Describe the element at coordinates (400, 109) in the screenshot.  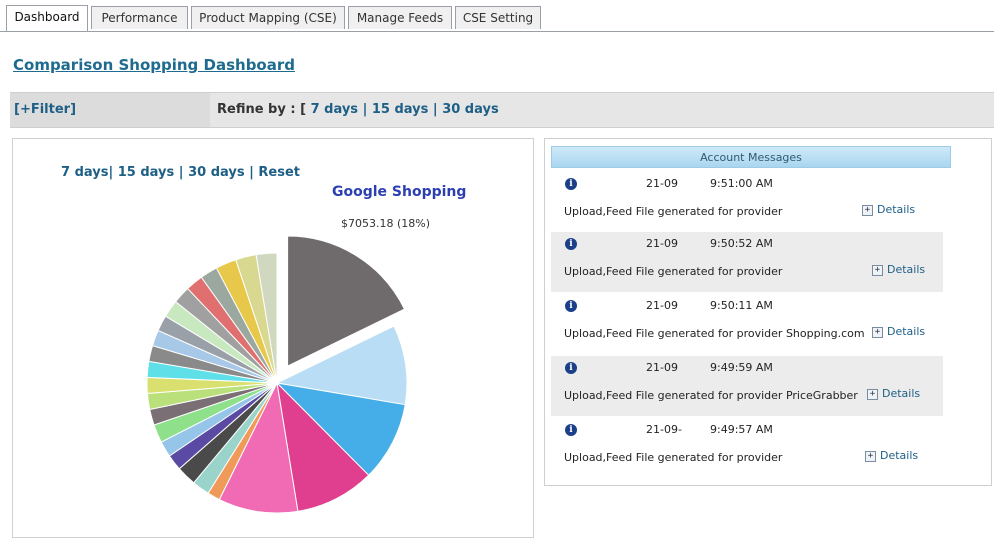
I see `refine-15-days-link: 15 days` at that location.